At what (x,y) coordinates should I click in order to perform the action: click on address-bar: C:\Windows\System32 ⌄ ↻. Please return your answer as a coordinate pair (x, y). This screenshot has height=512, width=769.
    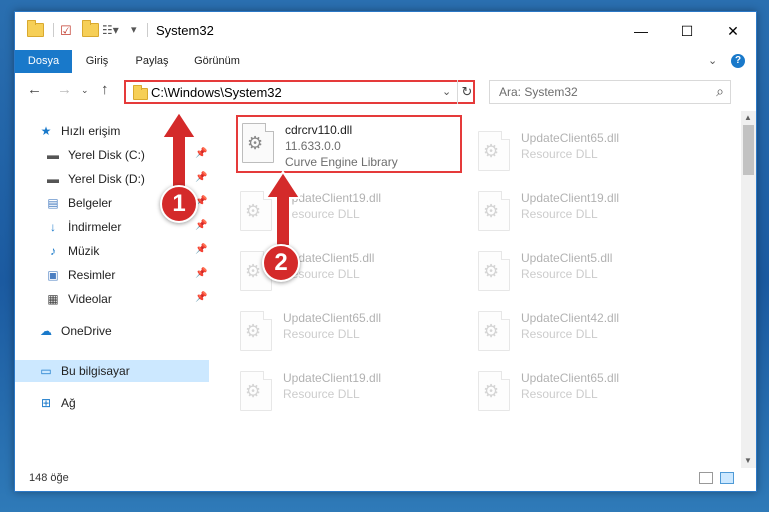
    Looking at the image, I should click on (299, 92).